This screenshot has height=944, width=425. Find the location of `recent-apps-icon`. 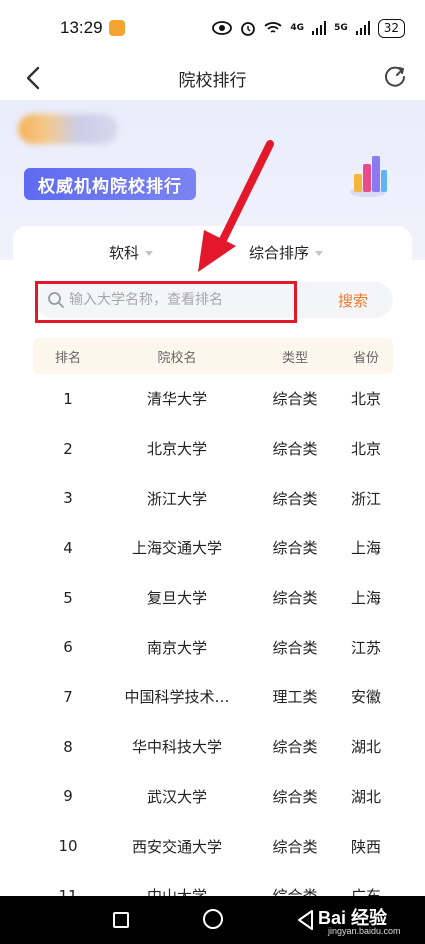

recent-apps-icon is located at coordinates (121, 920).